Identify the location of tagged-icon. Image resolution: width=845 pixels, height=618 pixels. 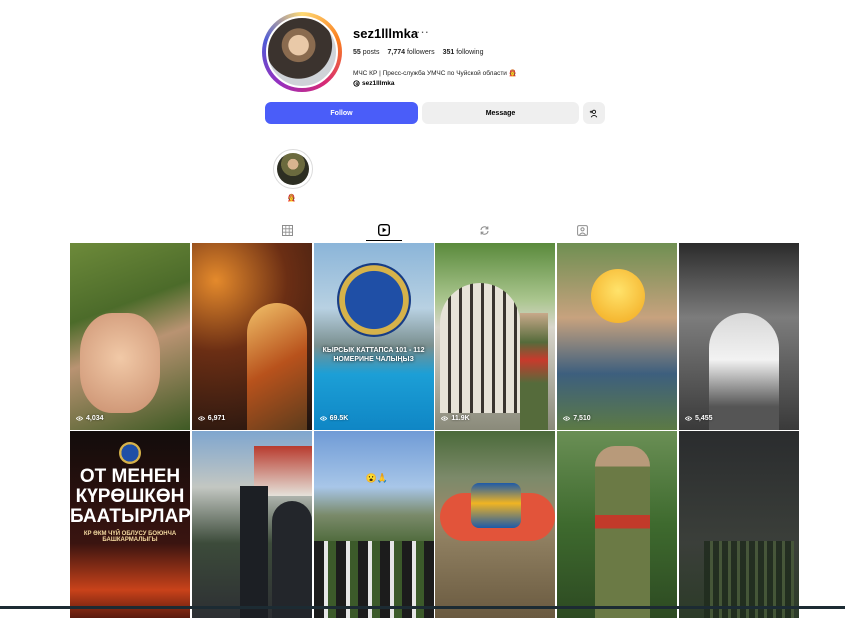
(582, 230).